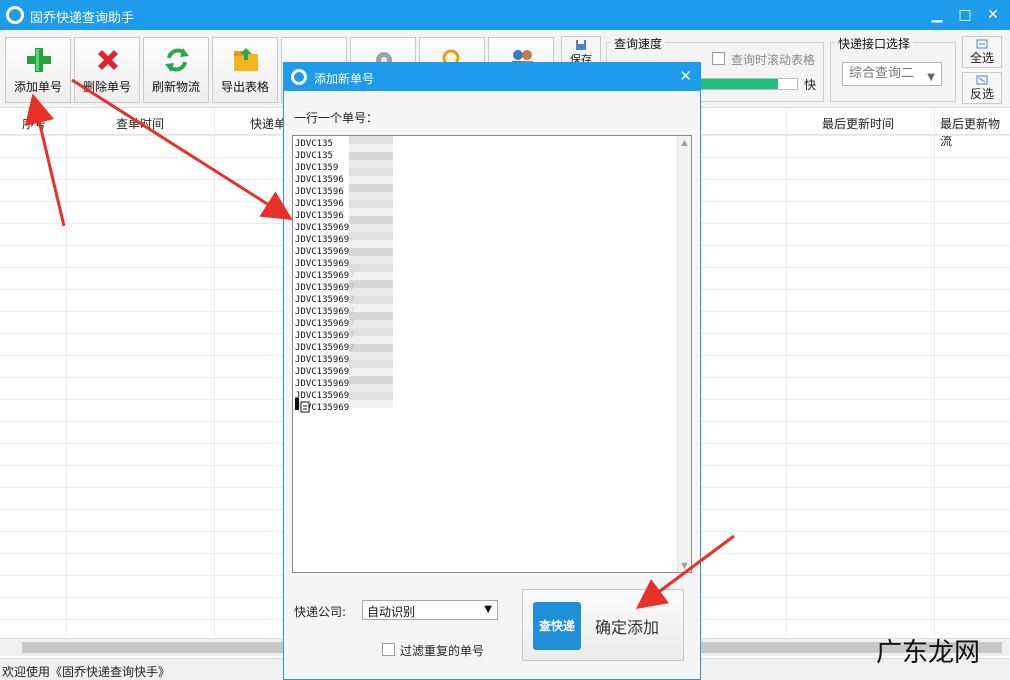 The image size is (1010, 680). Describe the element at coordinates (684, 142) in the screenshot. I see `scroll-up-icon: ▲` at that location.